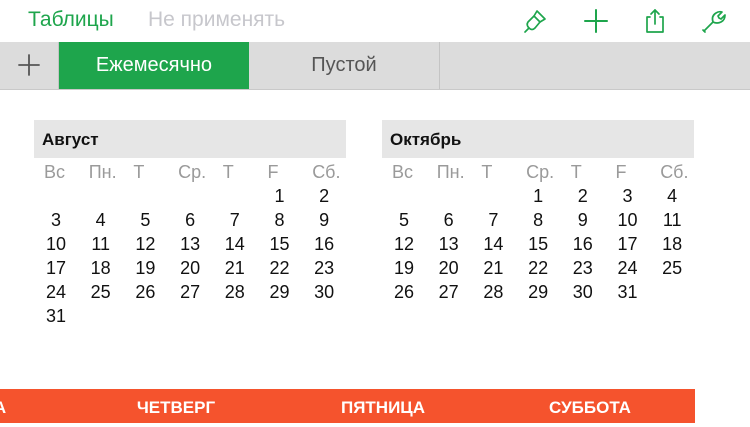 Image resolution: width=750 pixels, height=427 pixels. What do you see at coordinates (596, 21) in the screenshot?
I see `add-icon` at bounding box center [596, 21].